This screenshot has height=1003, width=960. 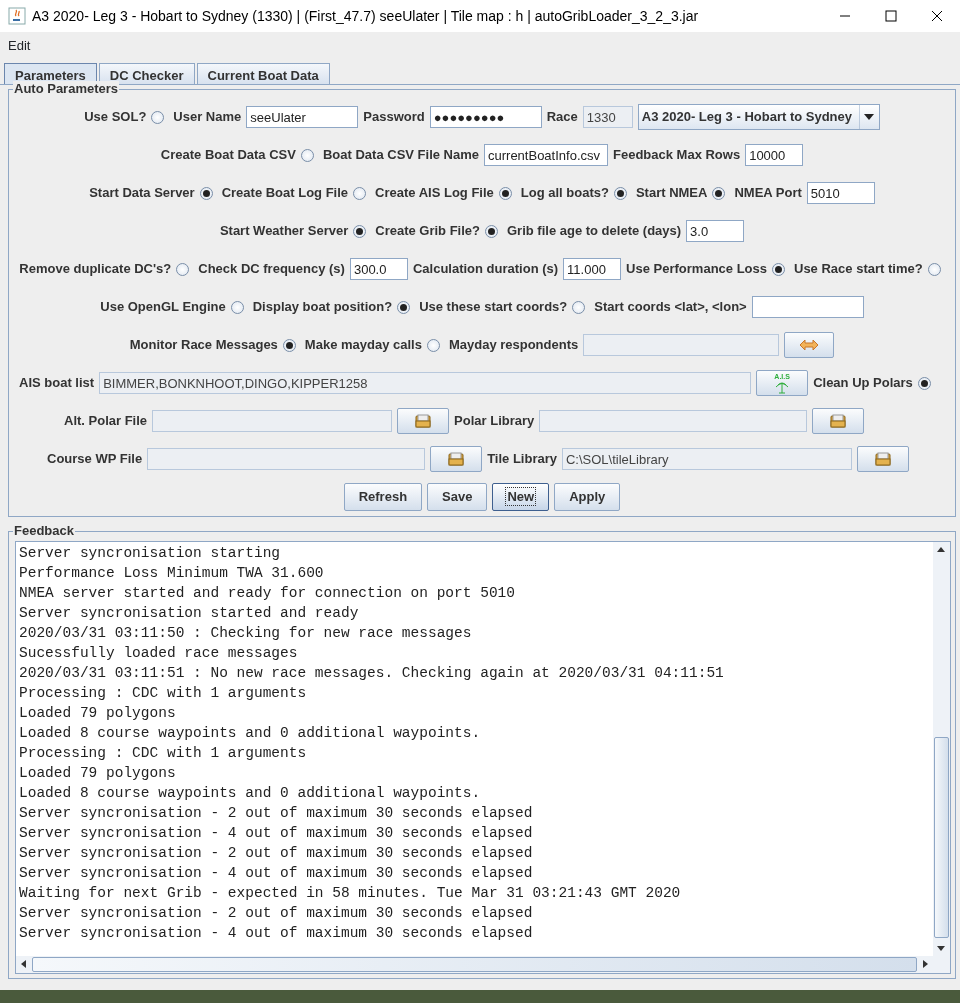 What do you see at coordinates (189, 613) in the screenshot?
I see `log-line: Server syncronisation started and ready` at bounding box center [189, 613].